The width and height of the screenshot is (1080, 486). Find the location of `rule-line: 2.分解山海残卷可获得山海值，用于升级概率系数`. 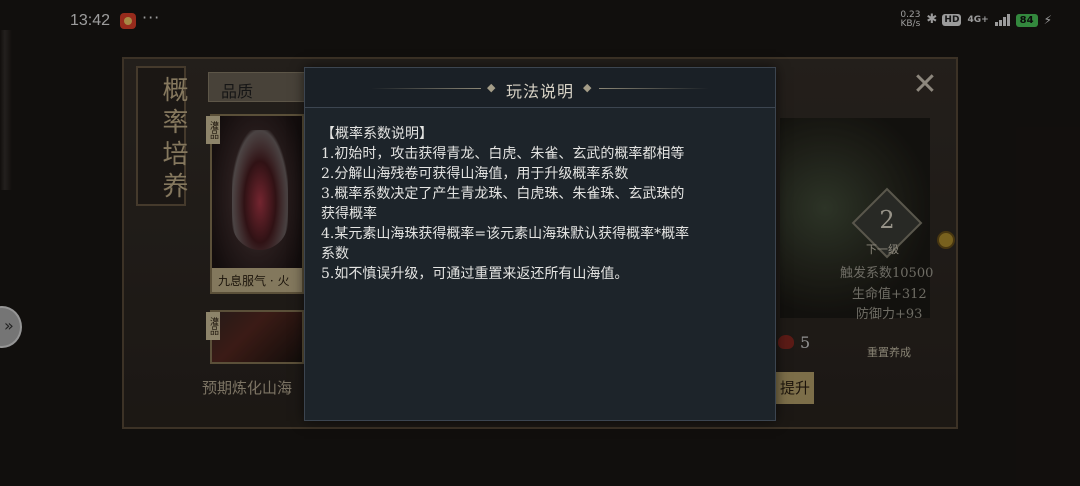

rule-line: 2.分解山海残卷可获得山海值，用于升级概率系数 is located at coordinates (475, 174).